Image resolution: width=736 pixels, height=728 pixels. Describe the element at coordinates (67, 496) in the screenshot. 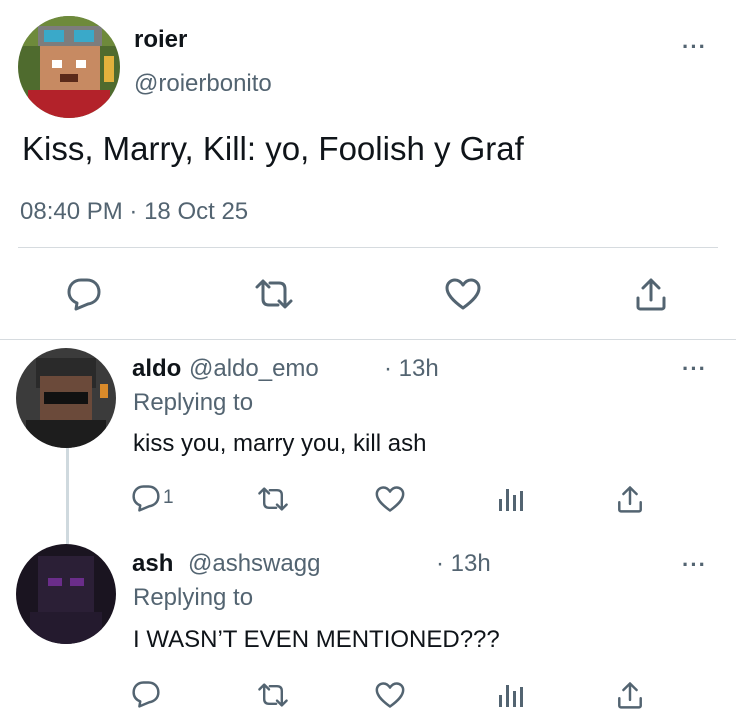

I see `thread-connector` at that location.